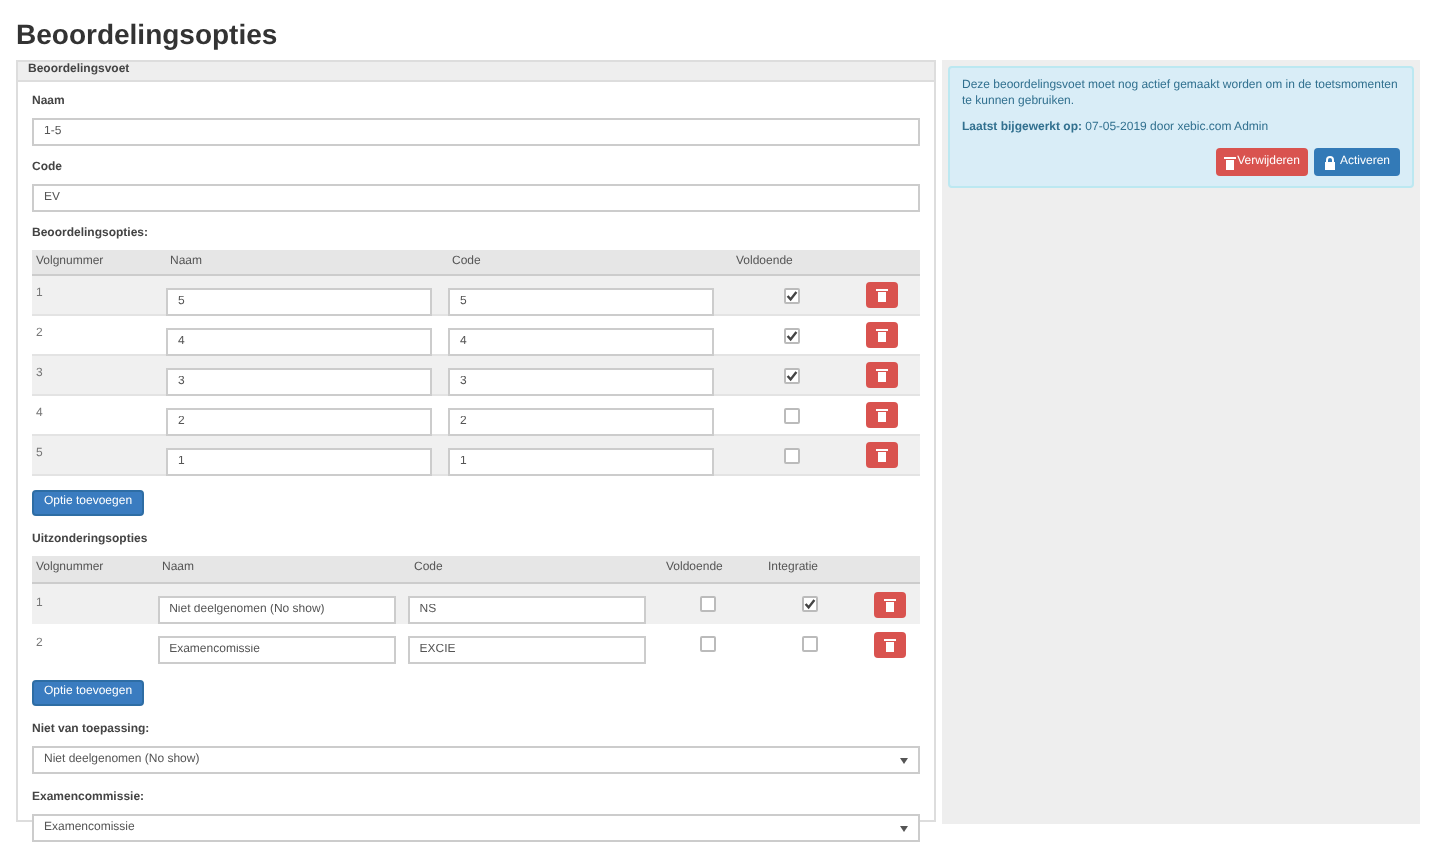 This screenshot has height=856, width=1436. Describe the element at coordinates (1329, 162) in the screenshot. I see `lock-icon` at that location.